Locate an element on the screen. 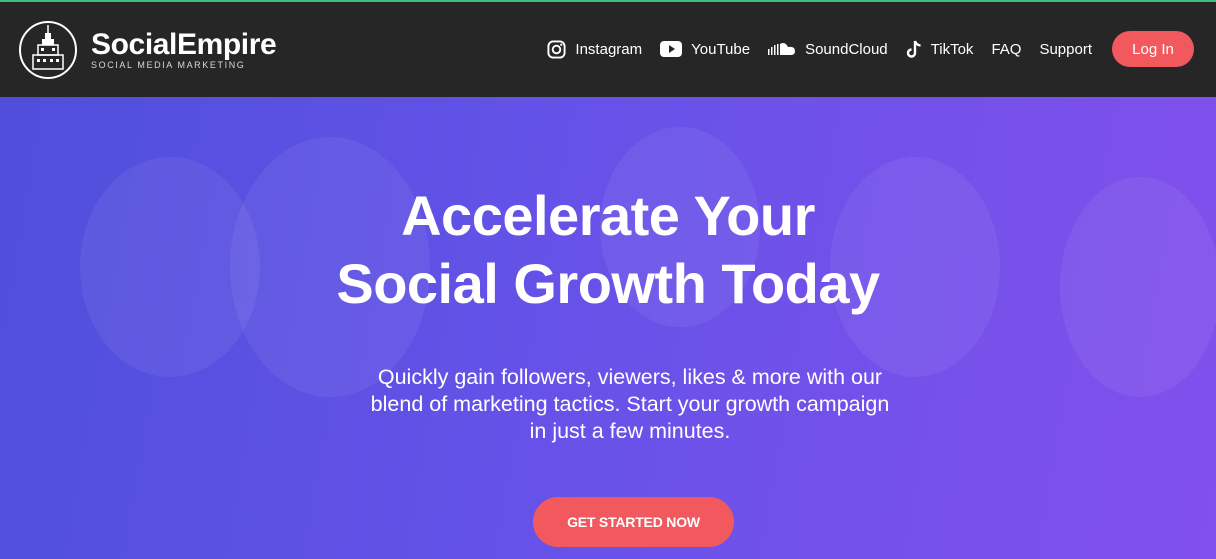 The image size is (1216, 559). soundcloud-icon is located at coordinates (782, 49).